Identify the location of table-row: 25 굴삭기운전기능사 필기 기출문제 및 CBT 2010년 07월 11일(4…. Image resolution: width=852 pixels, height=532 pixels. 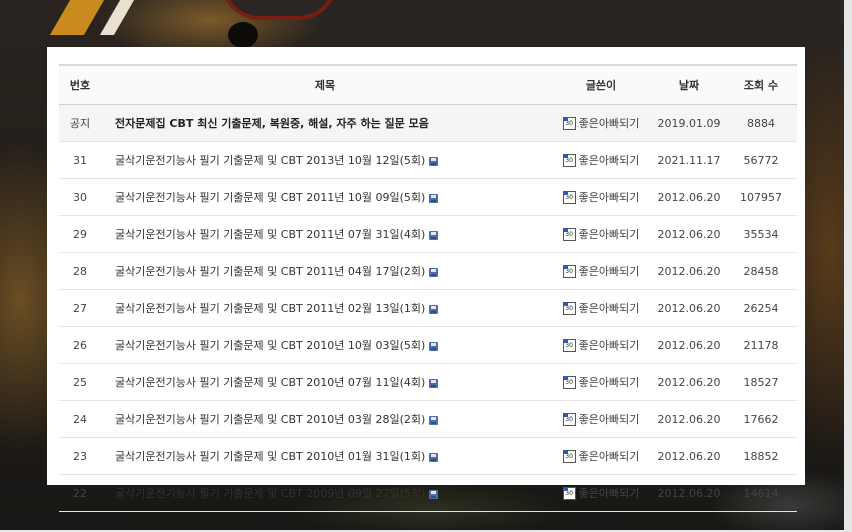
(428, 382).